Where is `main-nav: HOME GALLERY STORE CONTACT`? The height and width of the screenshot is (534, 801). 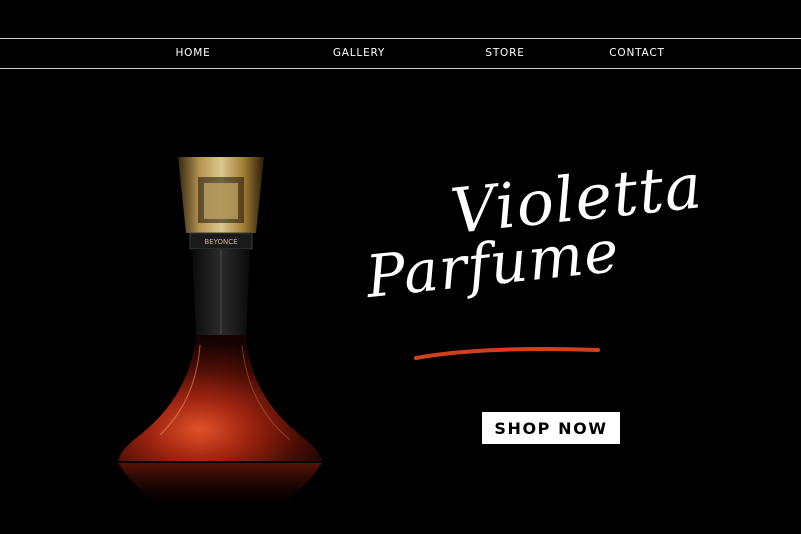
main-nav: HOME GALLERY STORE CONTACT is located at coordinates (400, 53).